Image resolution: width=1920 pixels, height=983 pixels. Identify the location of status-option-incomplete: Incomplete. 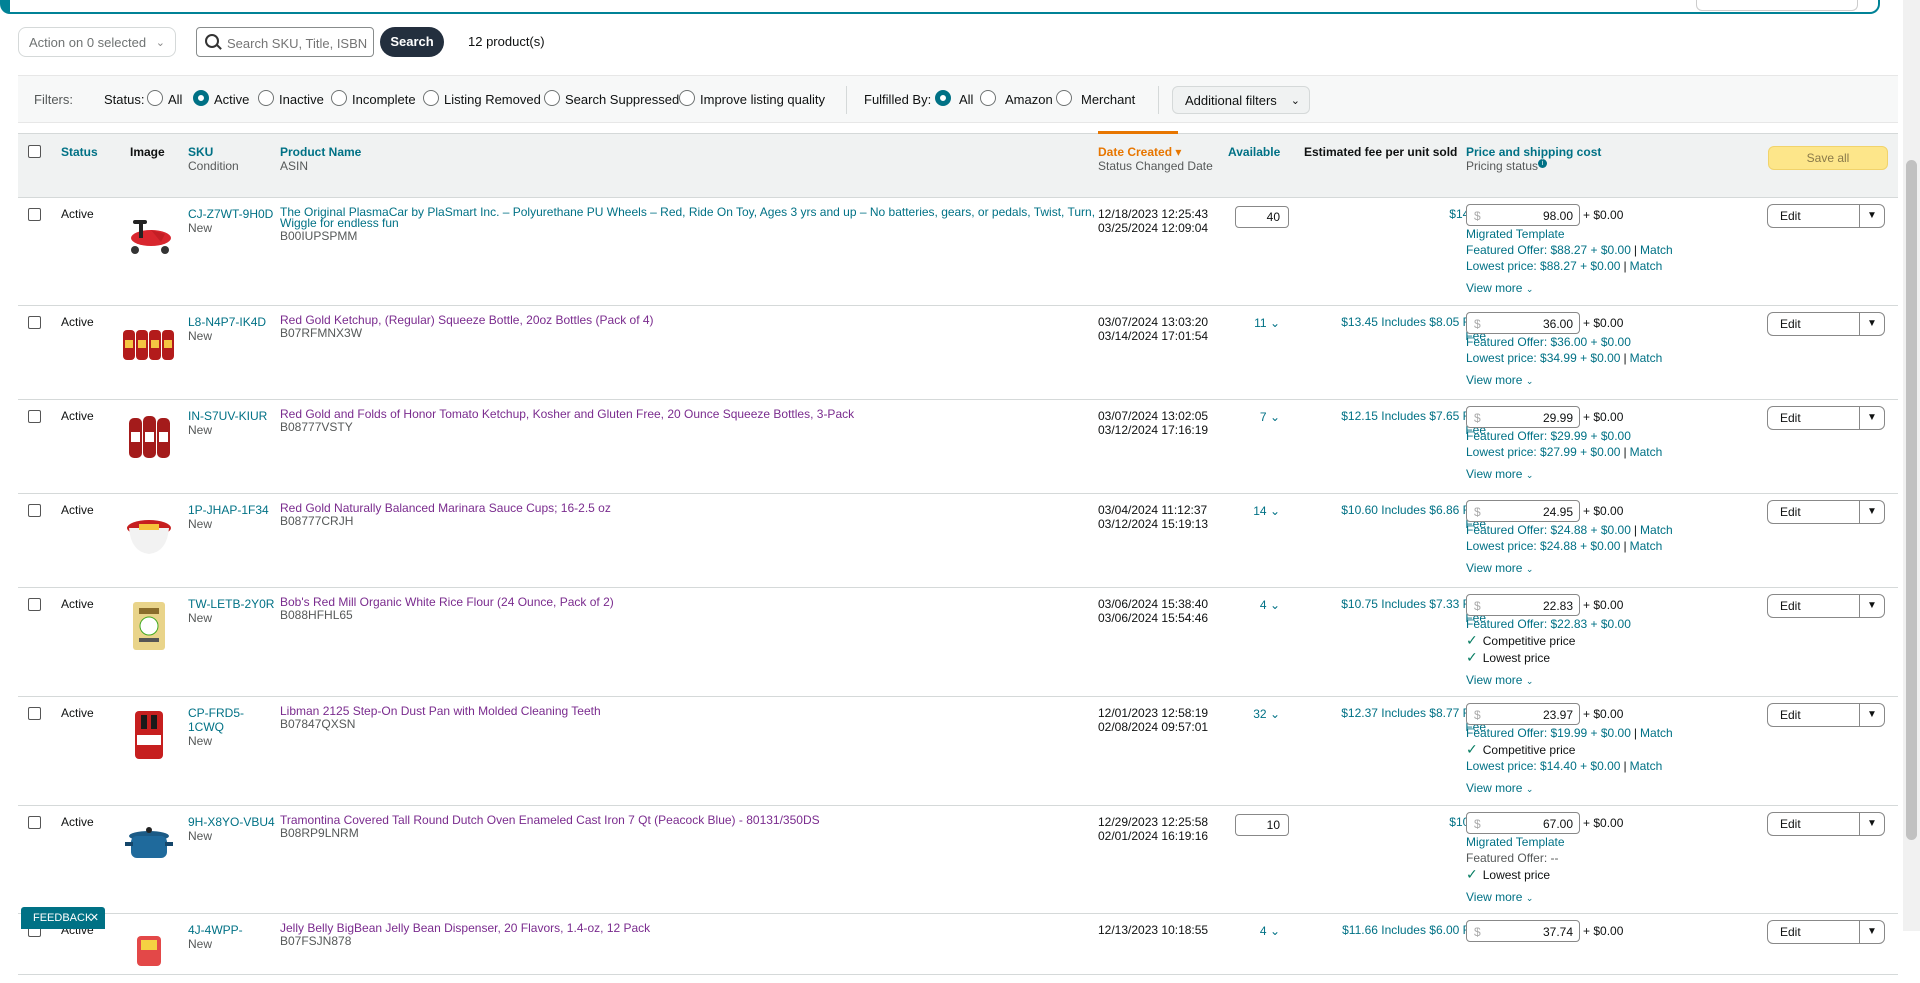
(384, 99).